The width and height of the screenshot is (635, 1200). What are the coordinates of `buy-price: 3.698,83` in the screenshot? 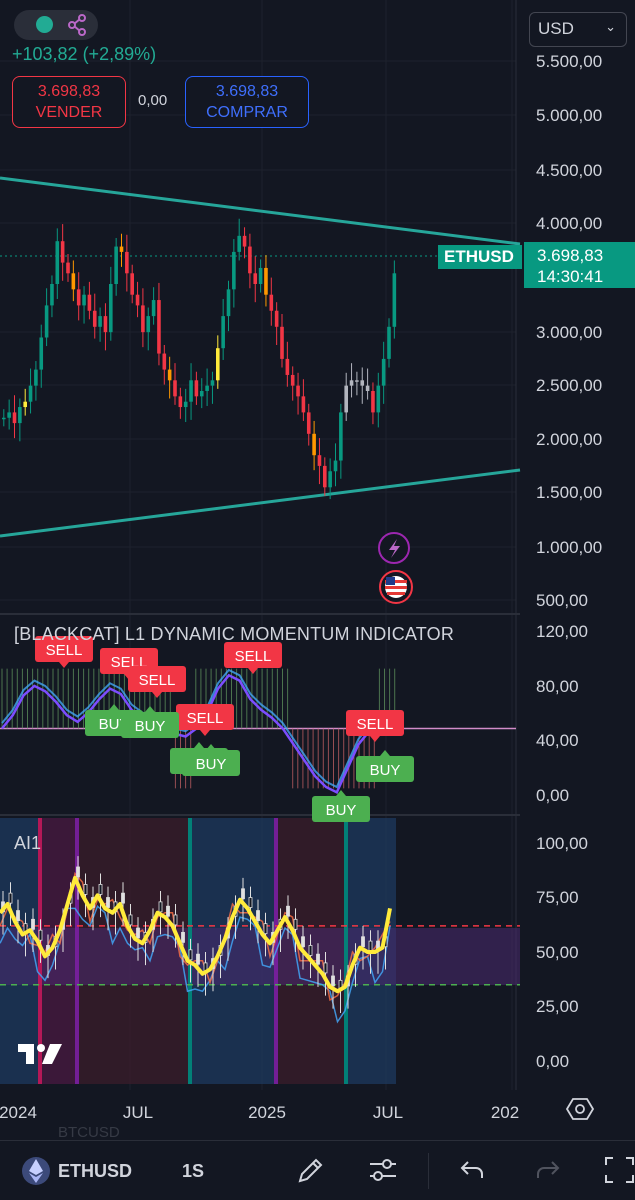 It's located at (247, 91).